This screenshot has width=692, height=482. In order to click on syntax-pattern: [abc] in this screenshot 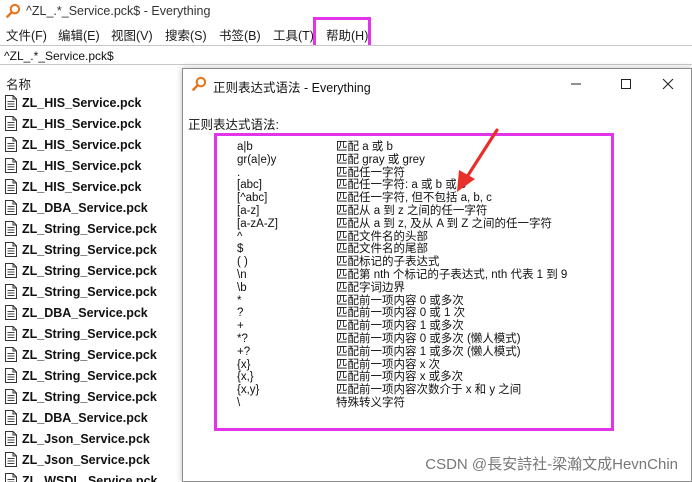, I will do `click(249, 185)`.